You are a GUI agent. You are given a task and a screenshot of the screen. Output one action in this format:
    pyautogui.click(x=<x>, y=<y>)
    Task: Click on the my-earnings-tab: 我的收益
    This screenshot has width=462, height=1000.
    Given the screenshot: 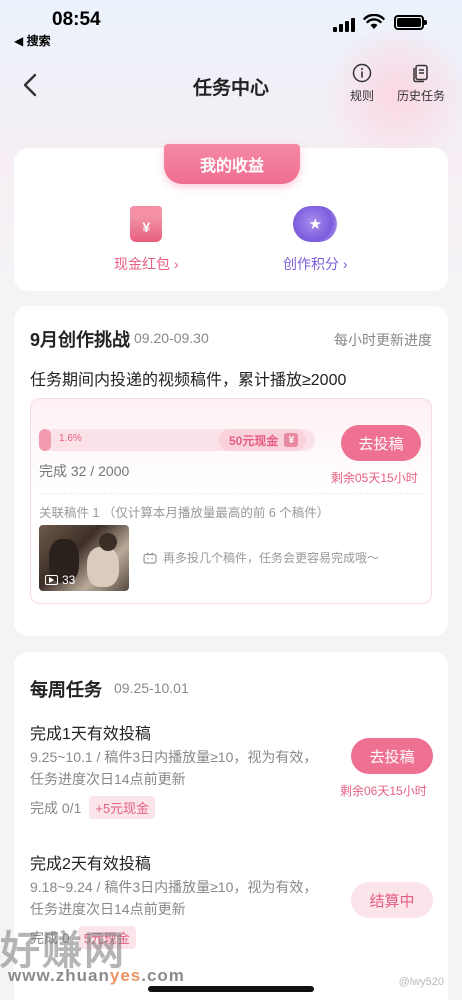 What is the action you would take?
    pyautogui.click(x=232, y=164)
    